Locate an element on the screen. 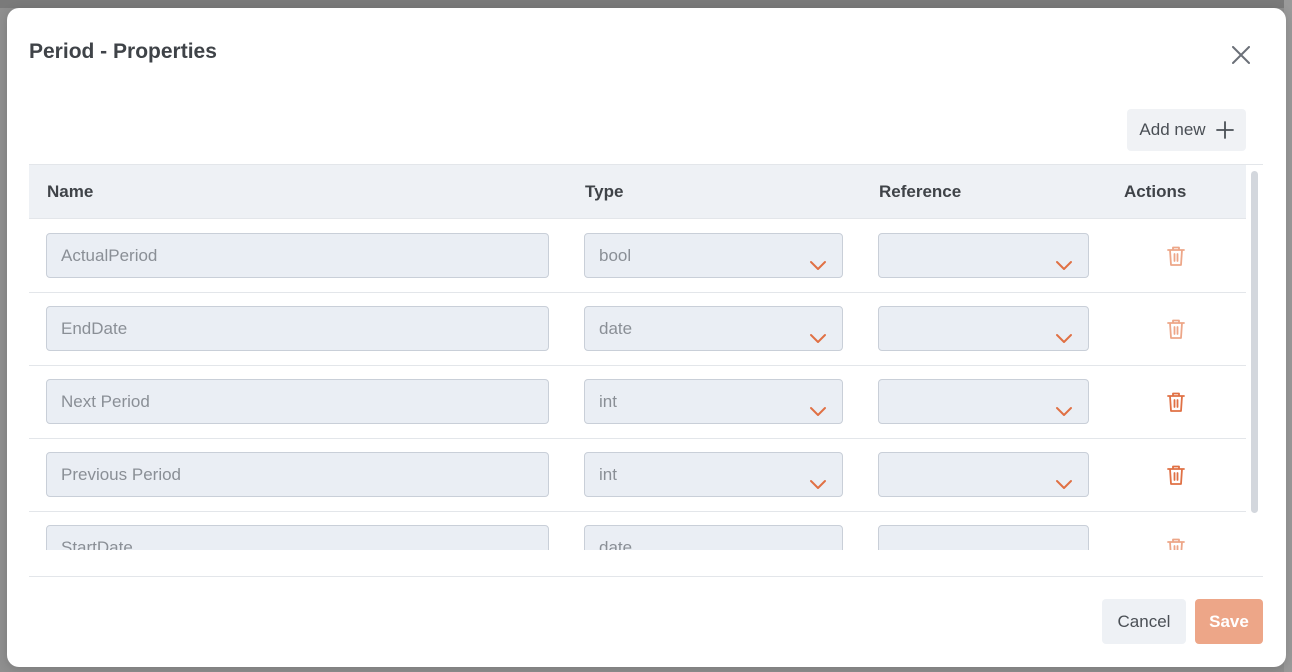 The image size is (1292, 672). name-input: ActualPeriod is located at coordinates (297, 255).